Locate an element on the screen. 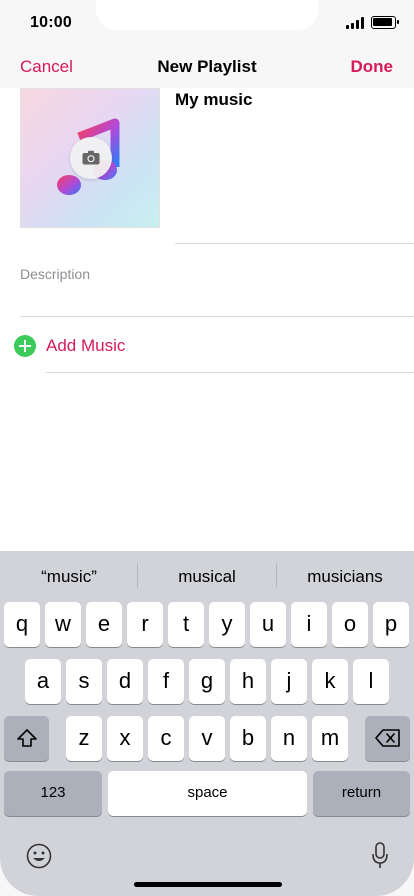  microphone-icon is located at coordinates (380, 856).